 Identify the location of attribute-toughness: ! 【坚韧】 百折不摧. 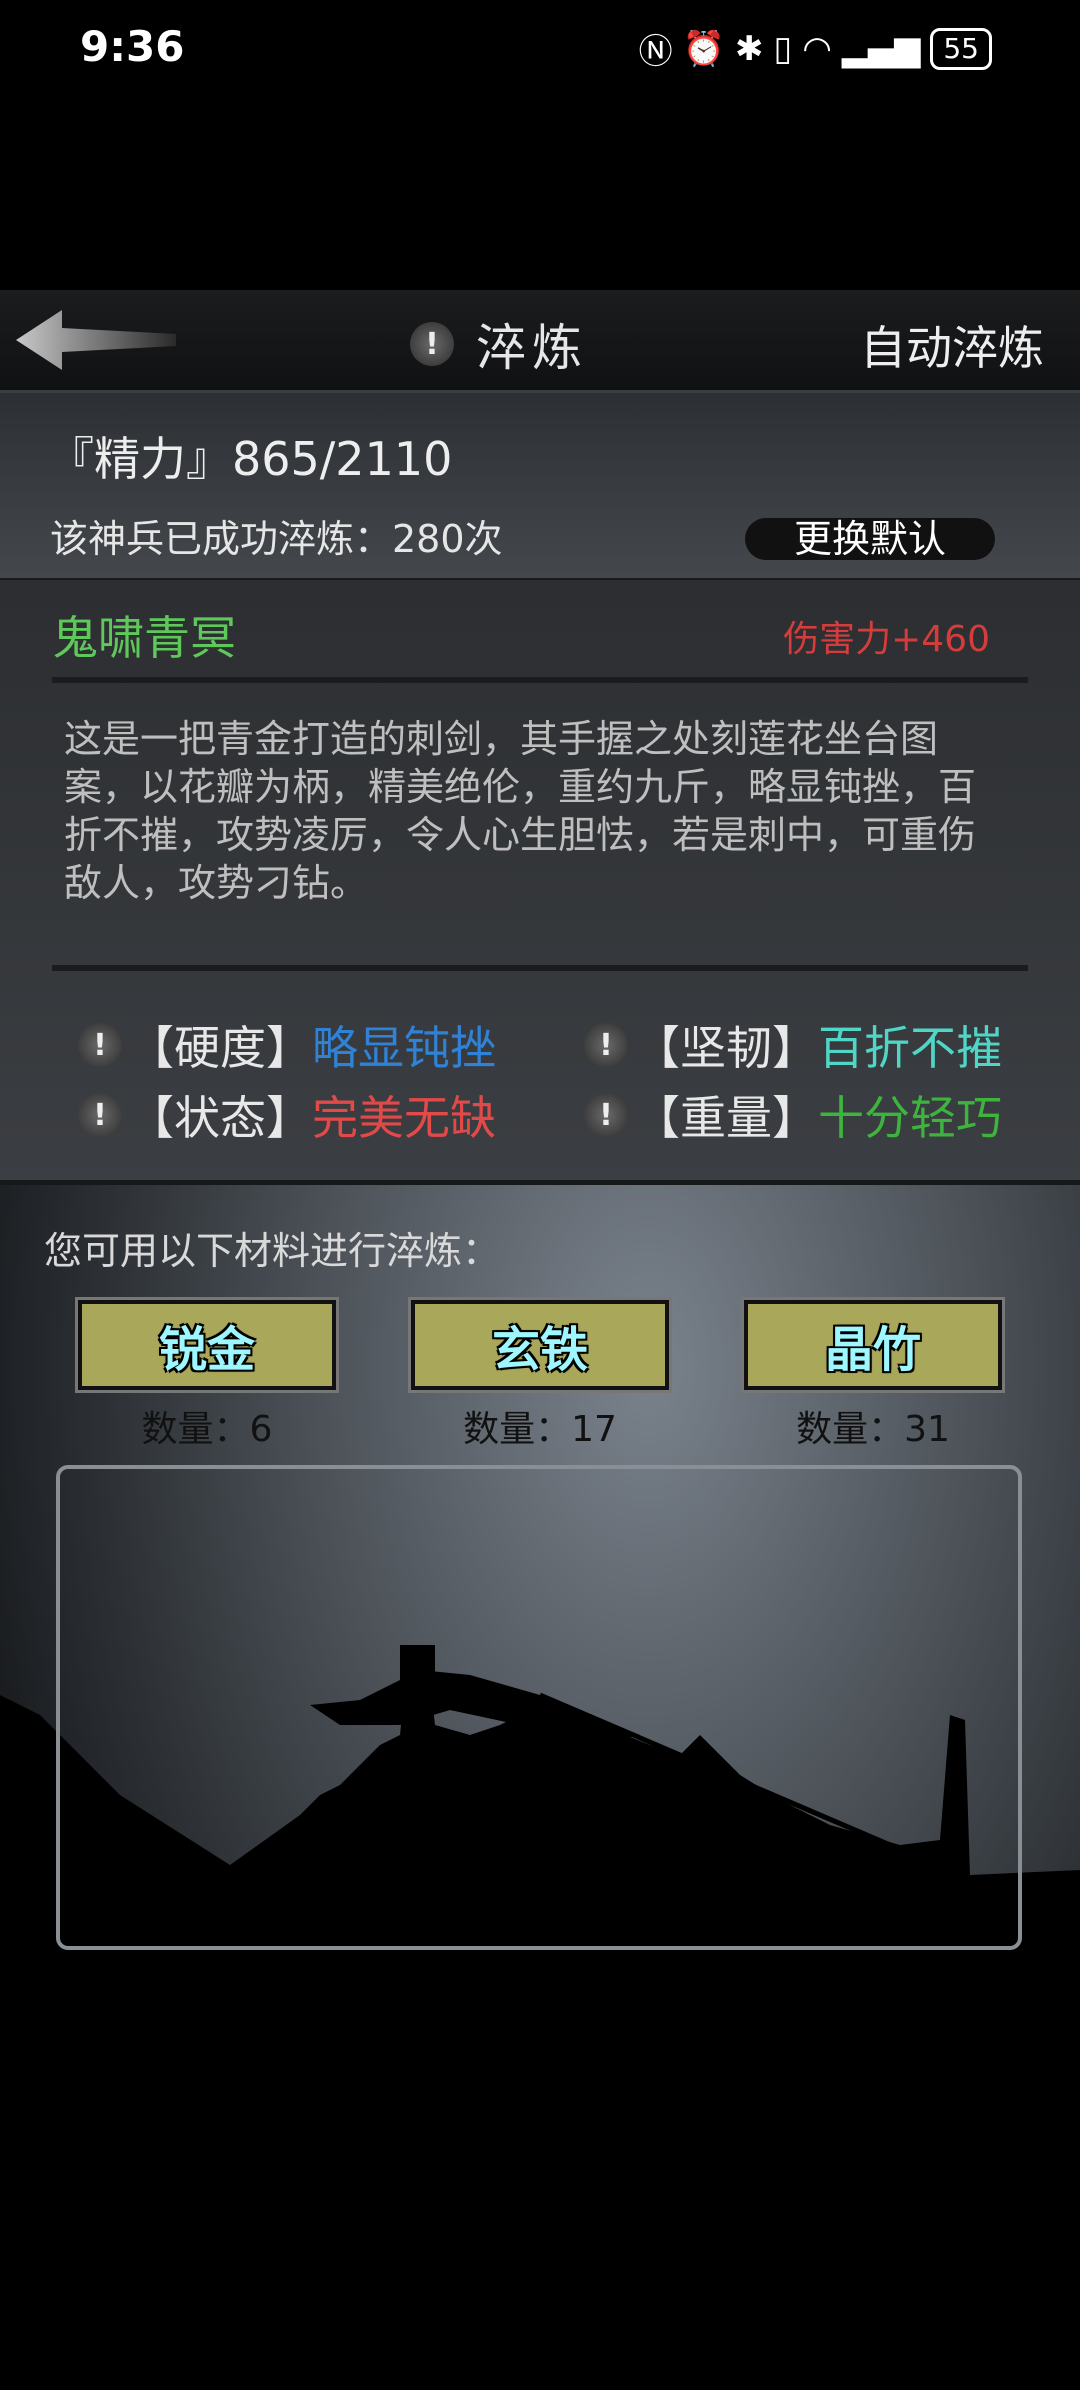
(793, 1045).